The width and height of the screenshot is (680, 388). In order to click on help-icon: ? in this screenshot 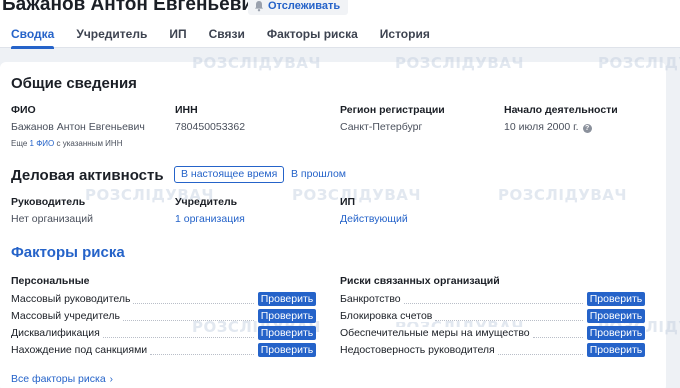, I will do `click(587, 128)`.